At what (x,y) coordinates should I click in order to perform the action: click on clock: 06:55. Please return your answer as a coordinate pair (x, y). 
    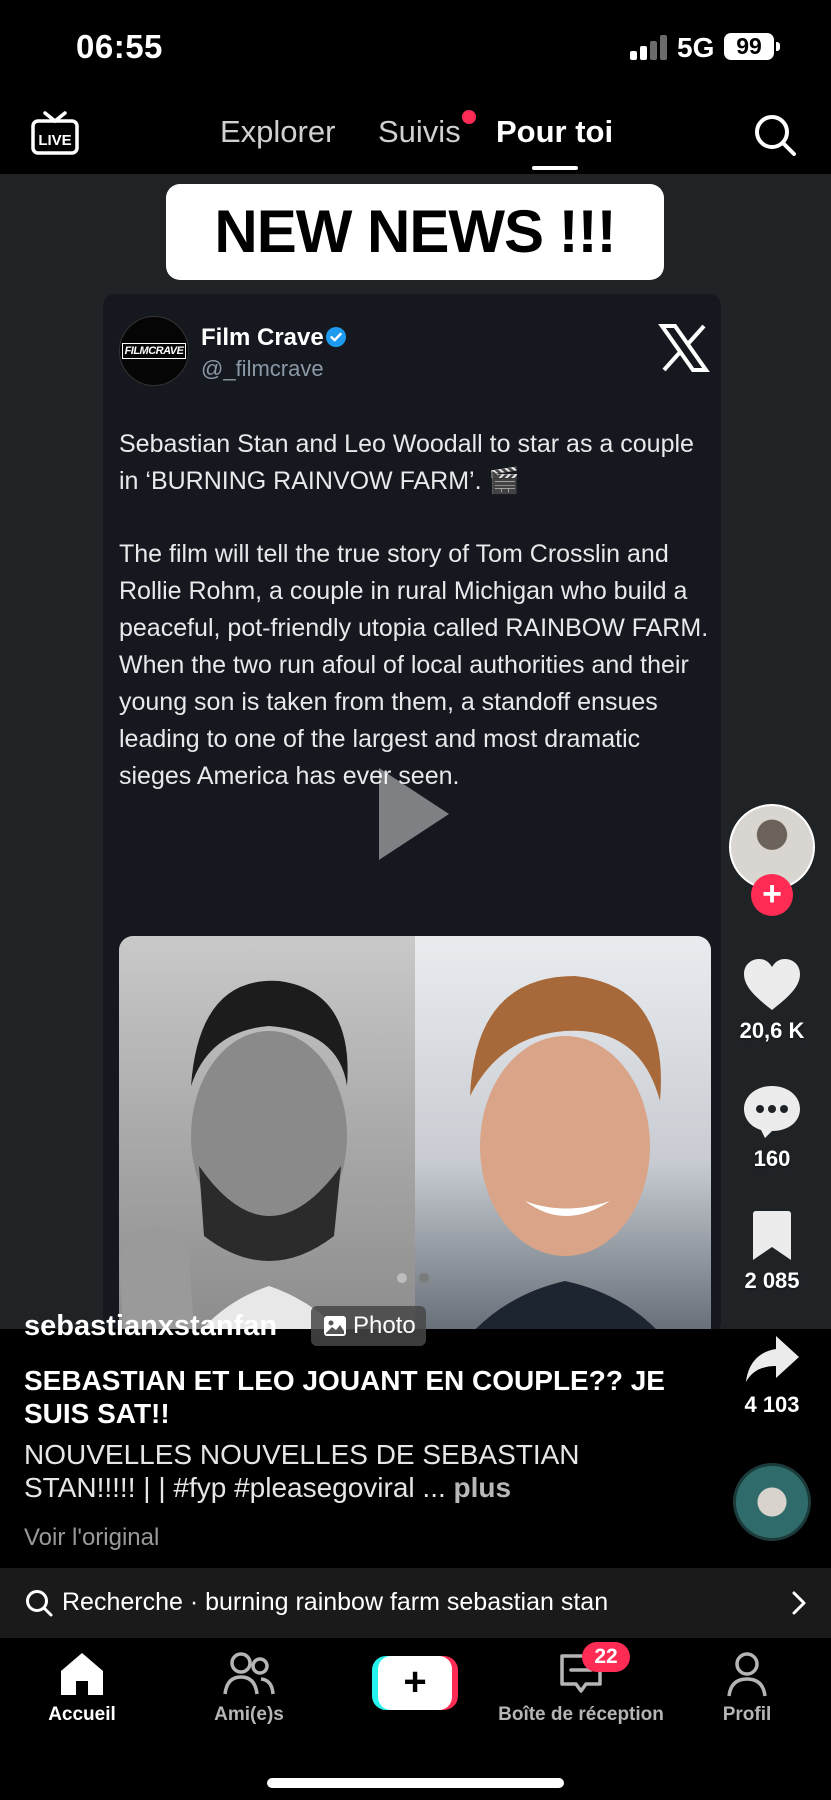
    Looking at the image, I should click on (119, 46).